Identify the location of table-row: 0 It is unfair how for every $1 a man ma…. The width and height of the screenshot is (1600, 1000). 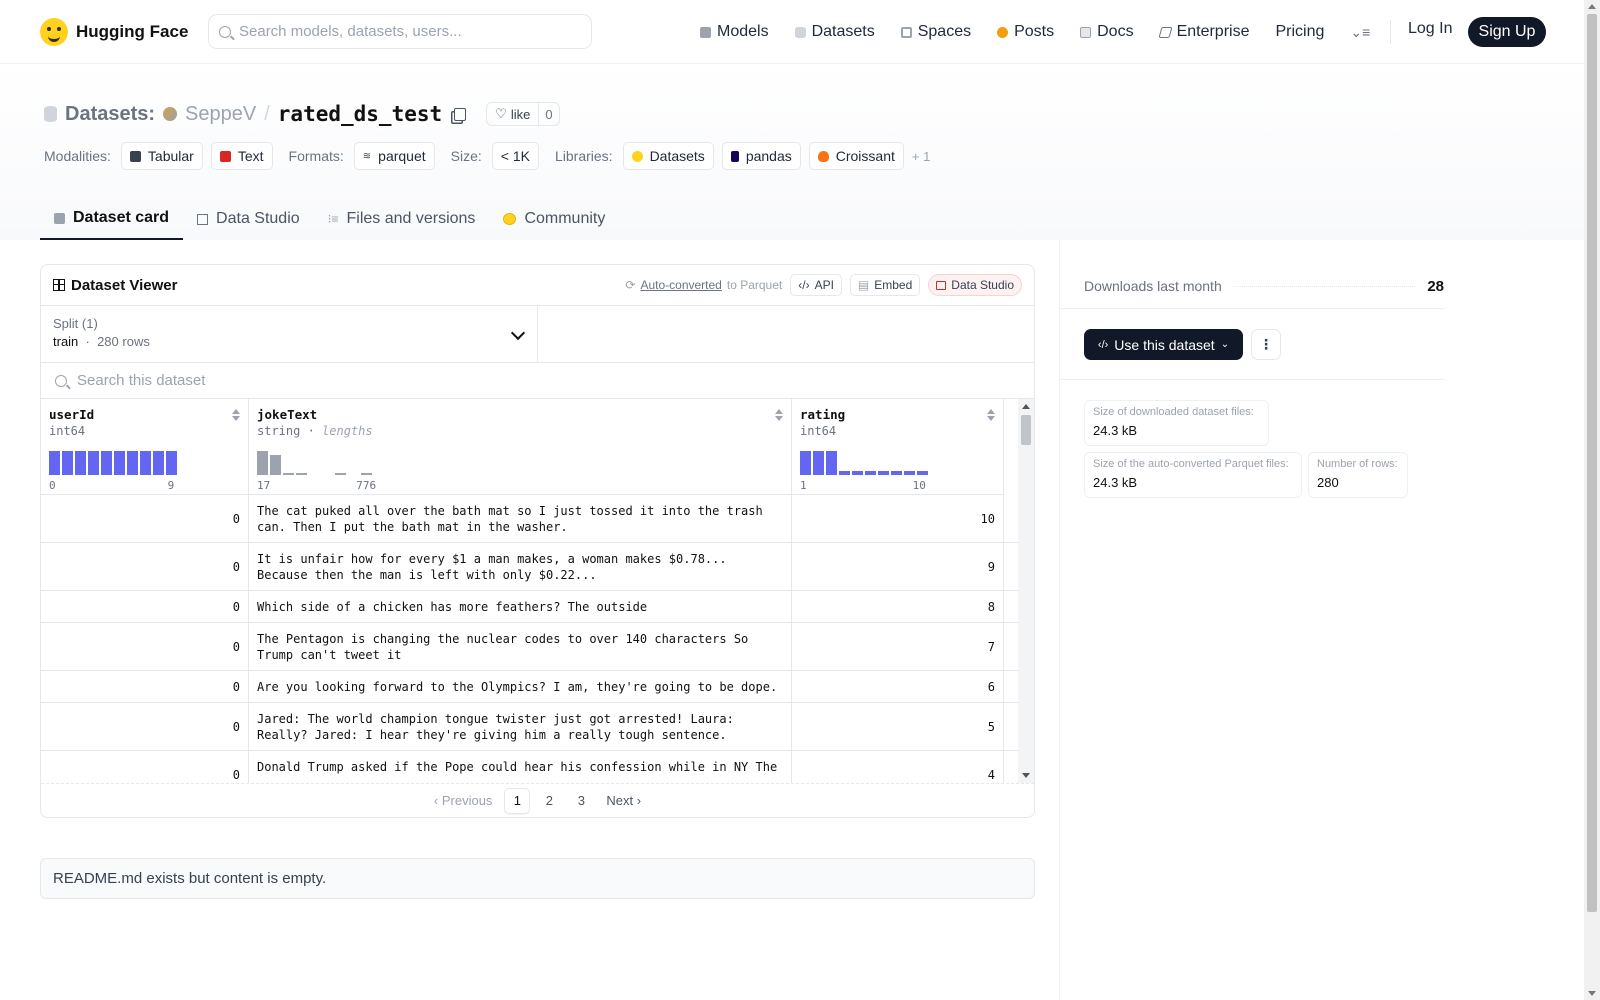
(530, 567).